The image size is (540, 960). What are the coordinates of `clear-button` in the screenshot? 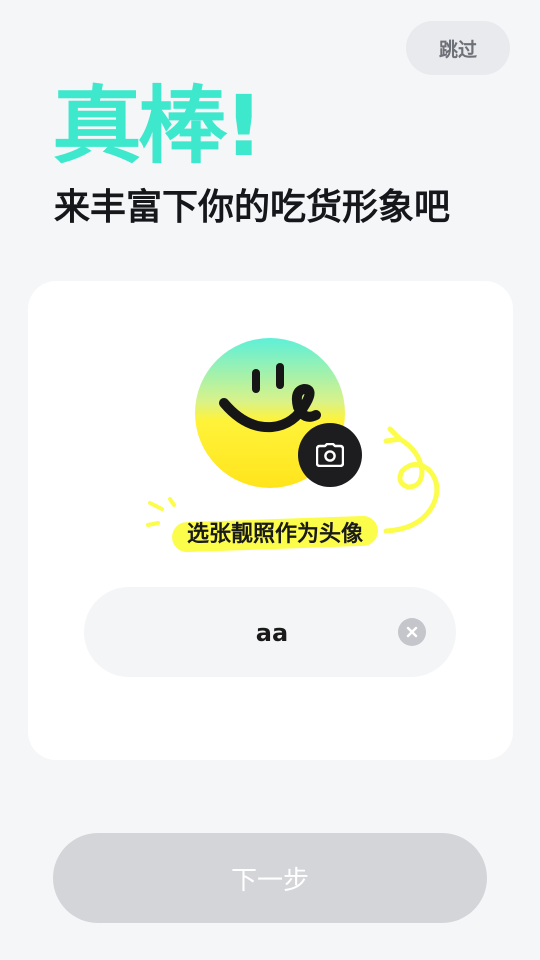 It's located at (412, 632).